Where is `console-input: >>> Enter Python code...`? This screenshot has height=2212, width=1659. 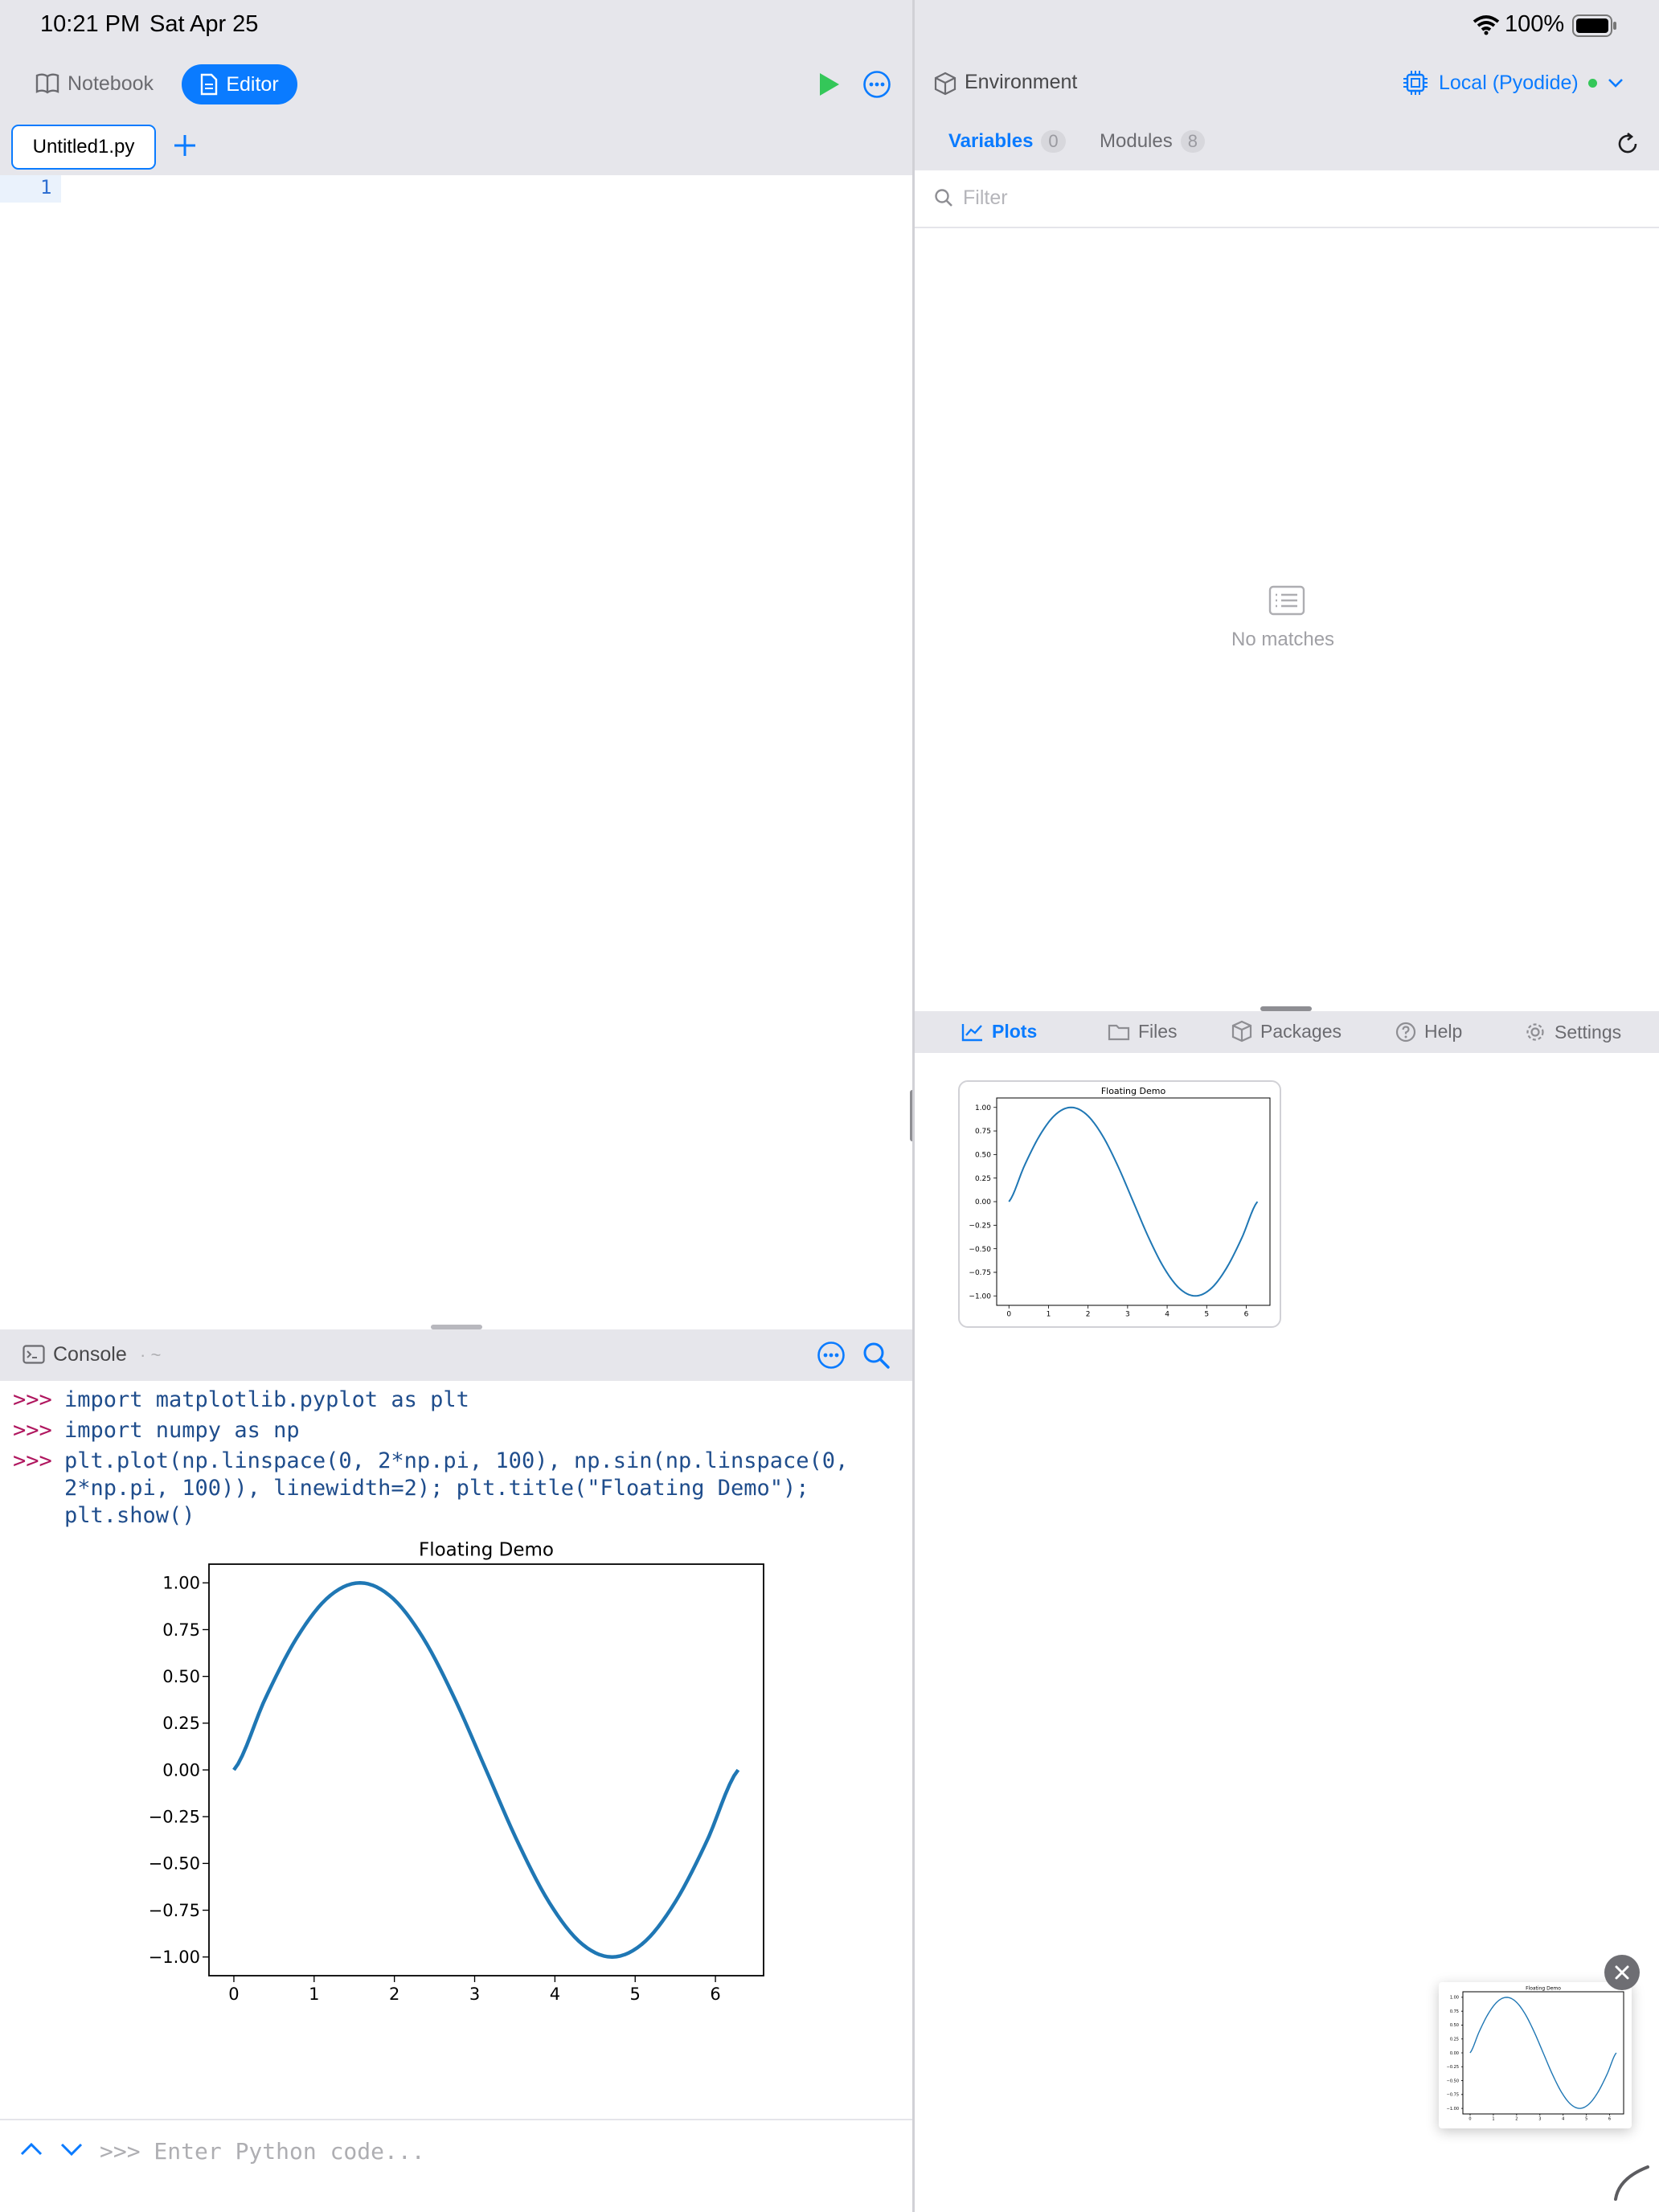 console-input: >>> Enter Python code... is located at coordinates (262, 2151).